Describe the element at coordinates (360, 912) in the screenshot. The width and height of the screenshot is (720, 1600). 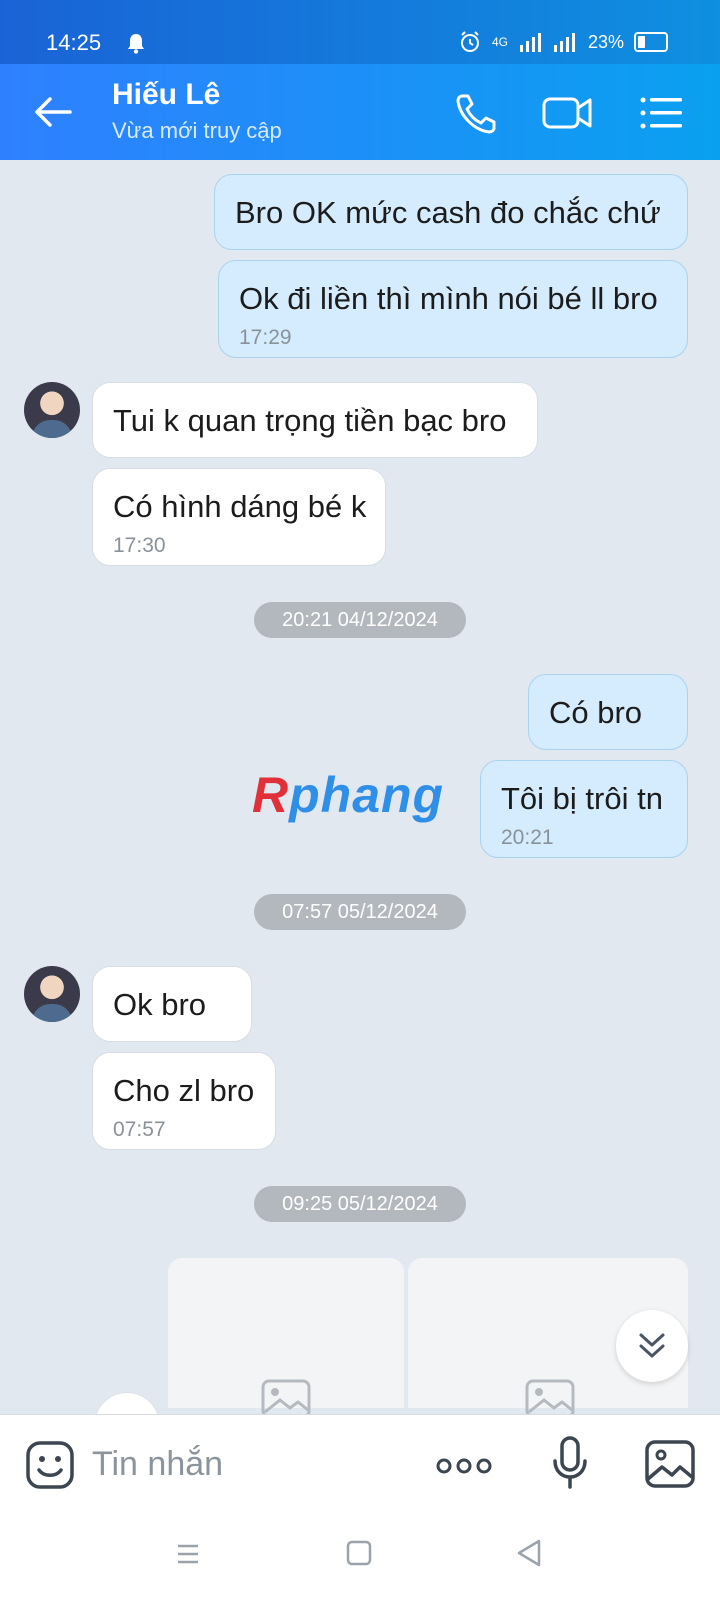
I see `date-separator: 07:57 05/12/2024` at that location.